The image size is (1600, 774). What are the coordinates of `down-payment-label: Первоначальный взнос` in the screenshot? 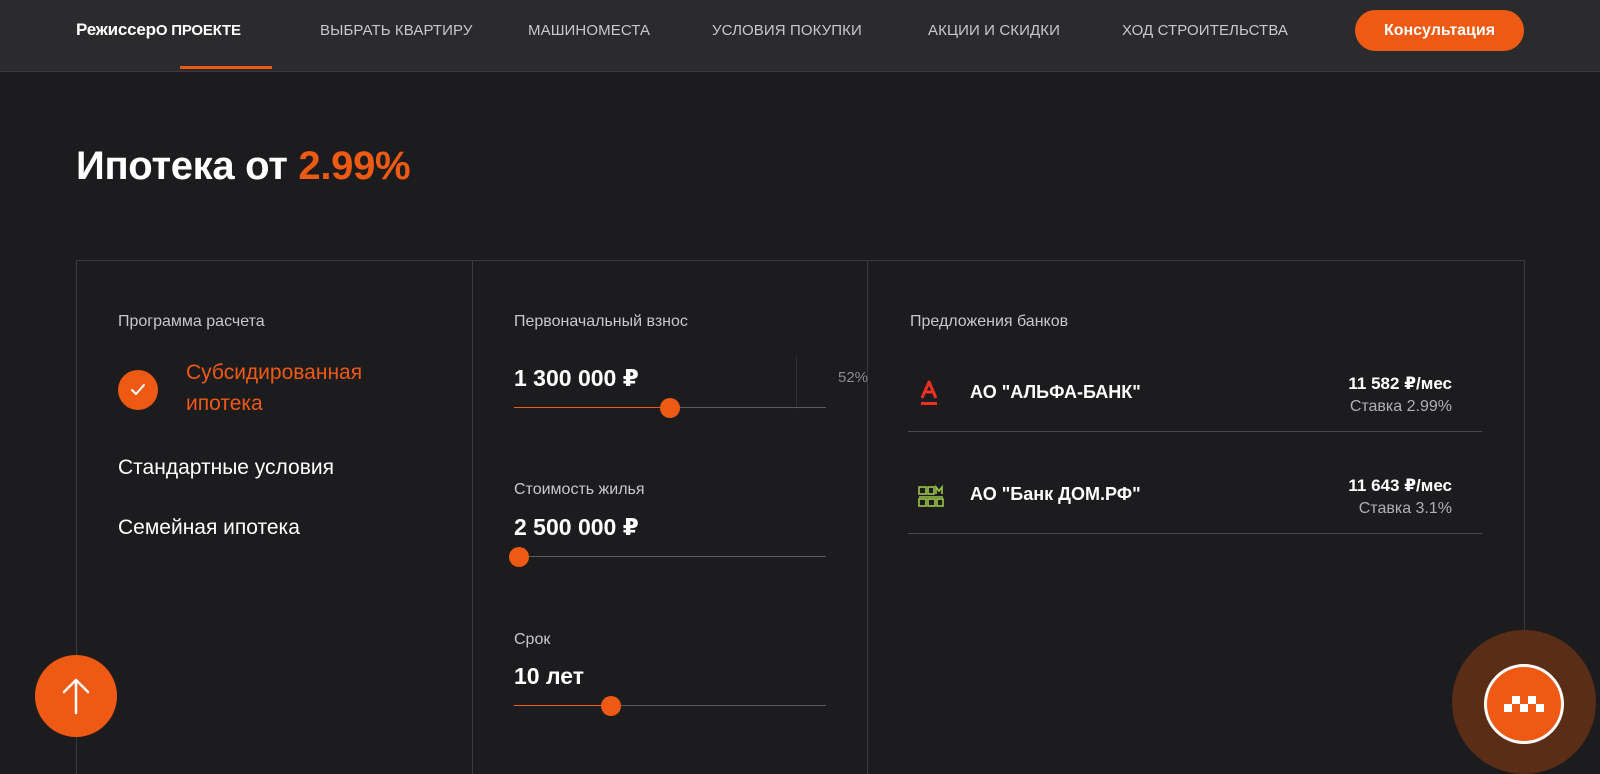 It's located at (601, 321).